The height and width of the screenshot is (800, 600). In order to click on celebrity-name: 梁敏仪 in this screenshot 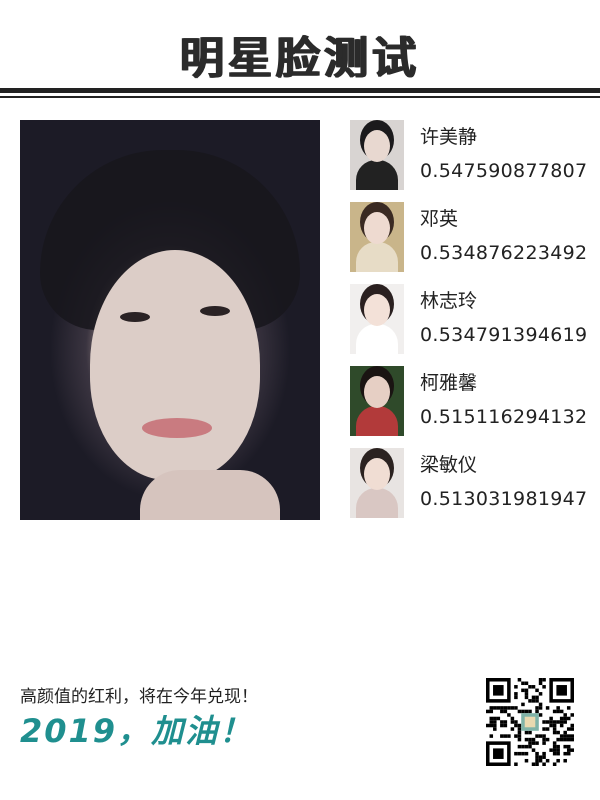, I will do `click(449, 465)`.